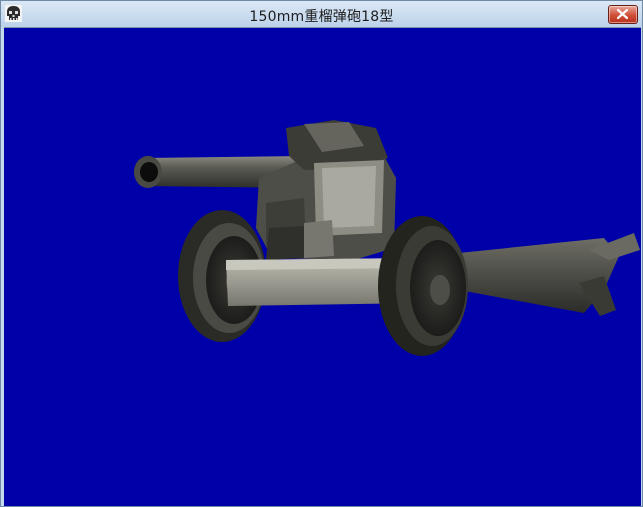 Image resolution: width=643 pixels, height=507 pixels. What do you see at coordinates (321, 17) in the screenshot?
I see `window-title: 150mm重榴弹砲18型` at bounding box center [321, 17].